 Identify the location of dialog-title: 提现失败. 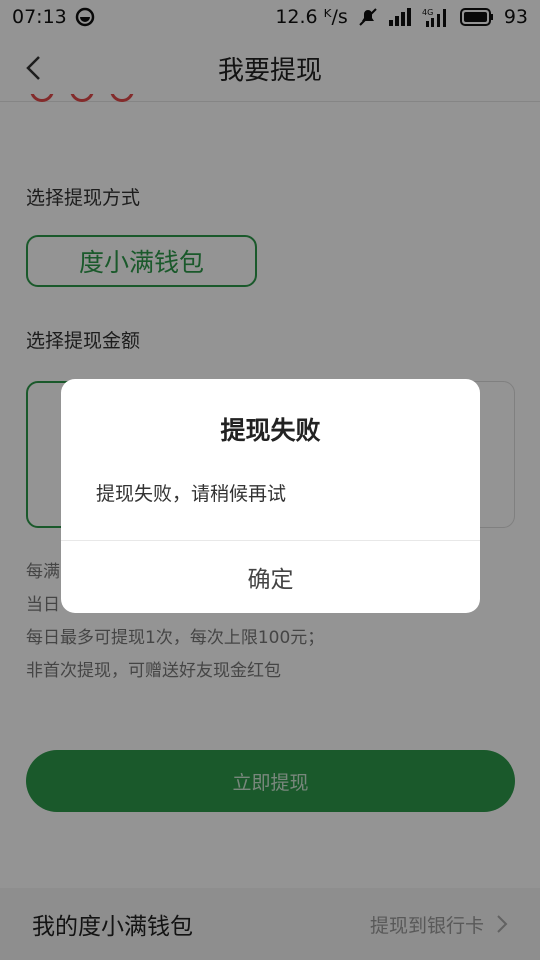
(270, 430).